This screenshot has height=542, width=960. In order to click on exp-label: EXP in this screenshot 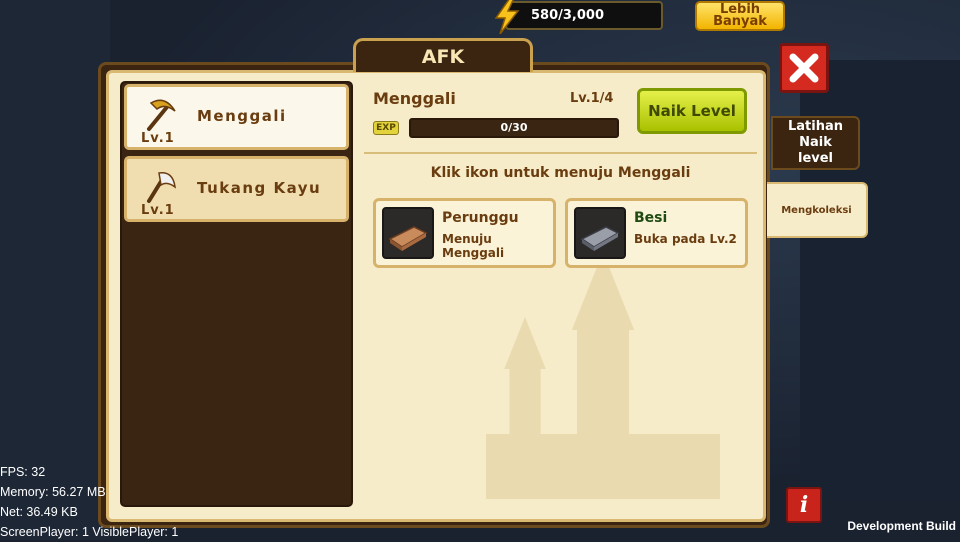, I will do `click(386, 128)`.